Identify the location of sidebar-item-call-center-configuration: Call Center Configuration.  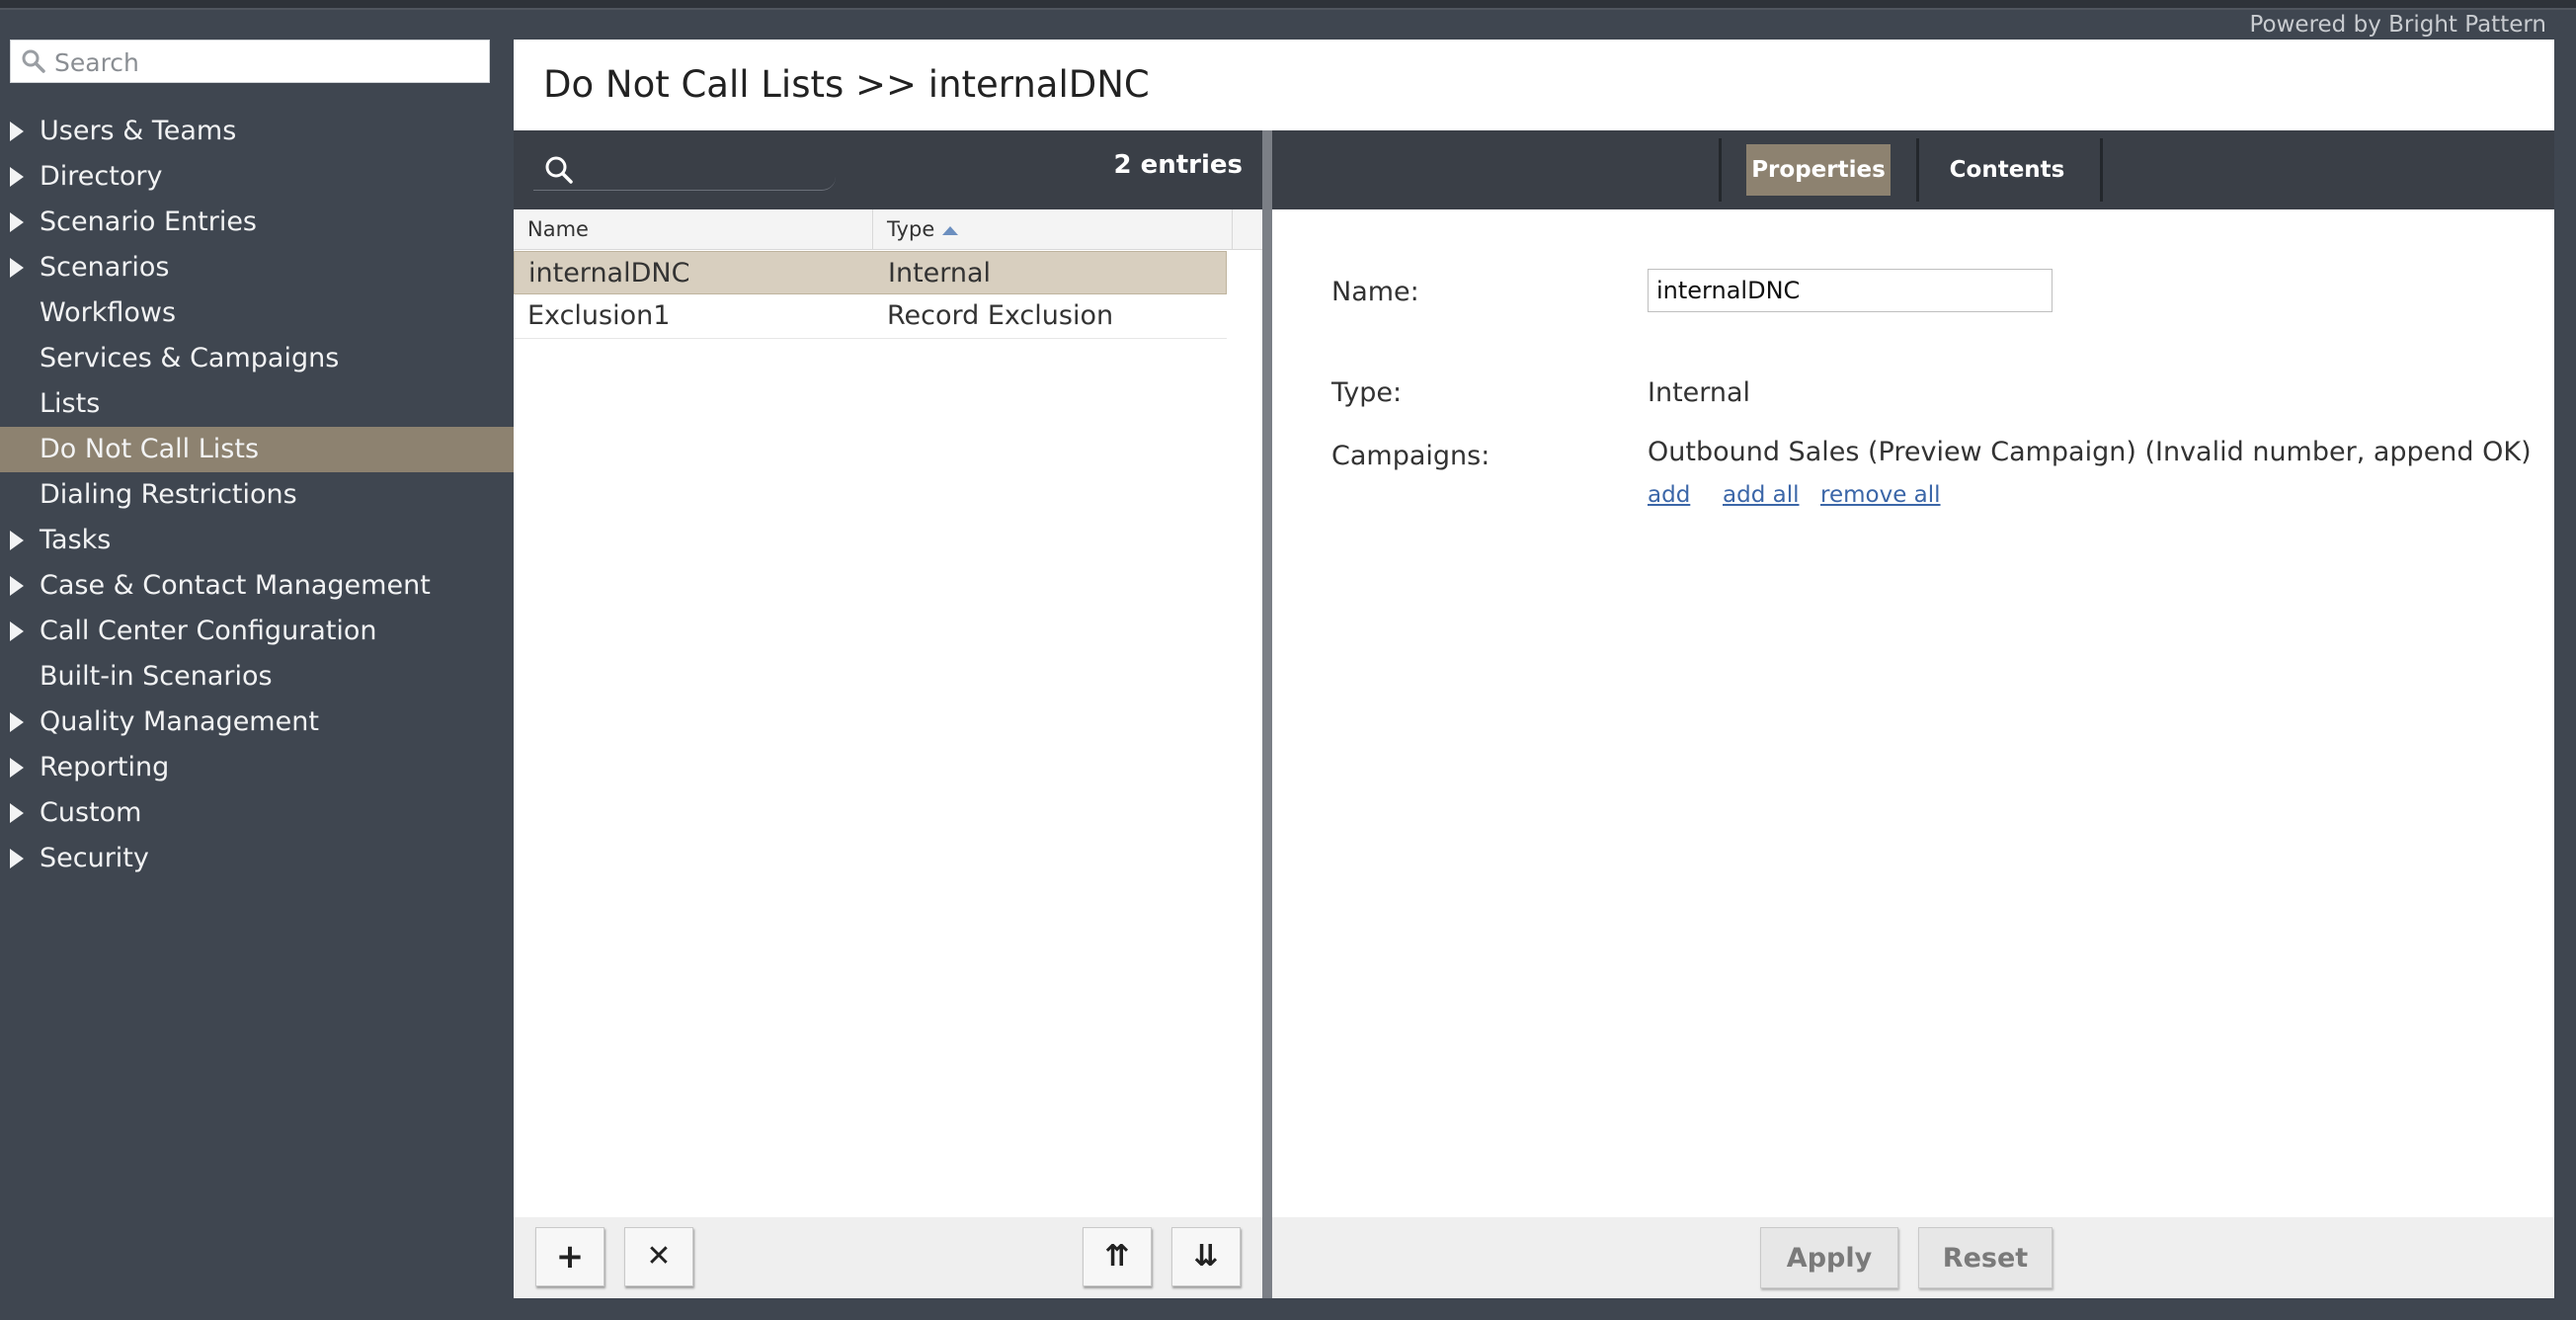
(257, 632).